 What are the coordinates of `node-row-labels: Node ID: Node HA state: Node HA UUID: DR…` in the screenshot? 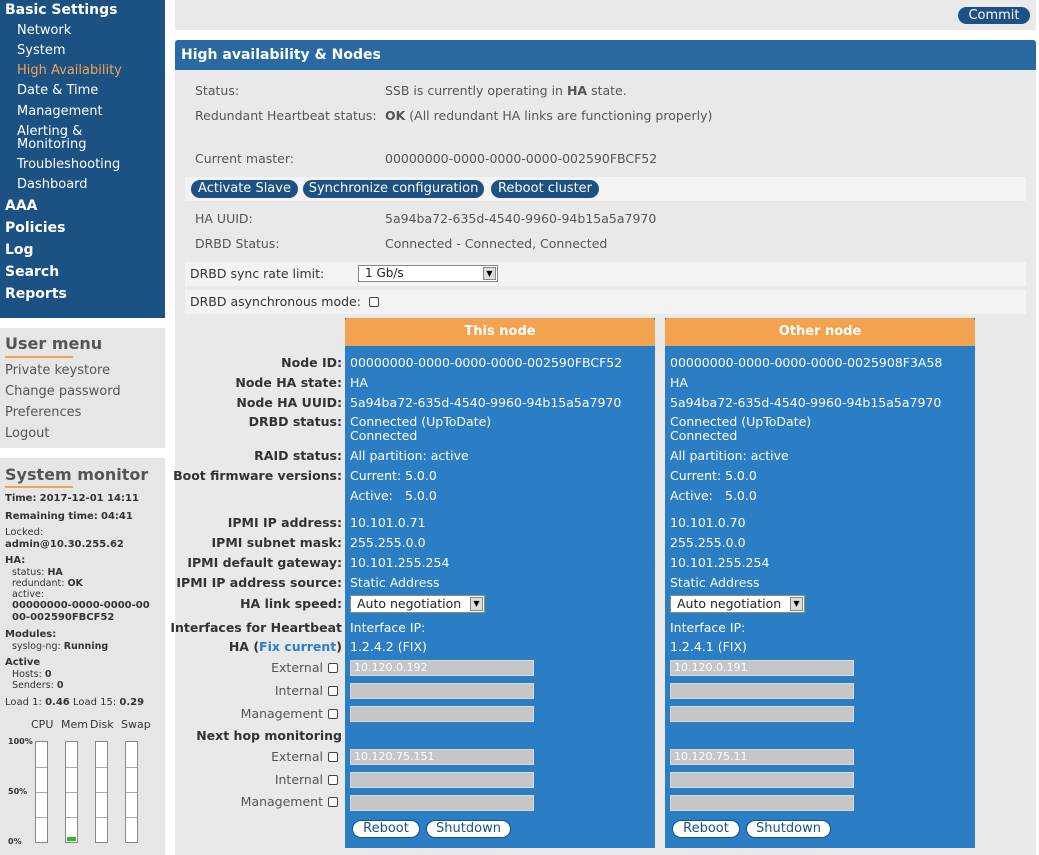 It's located at (256, 583).